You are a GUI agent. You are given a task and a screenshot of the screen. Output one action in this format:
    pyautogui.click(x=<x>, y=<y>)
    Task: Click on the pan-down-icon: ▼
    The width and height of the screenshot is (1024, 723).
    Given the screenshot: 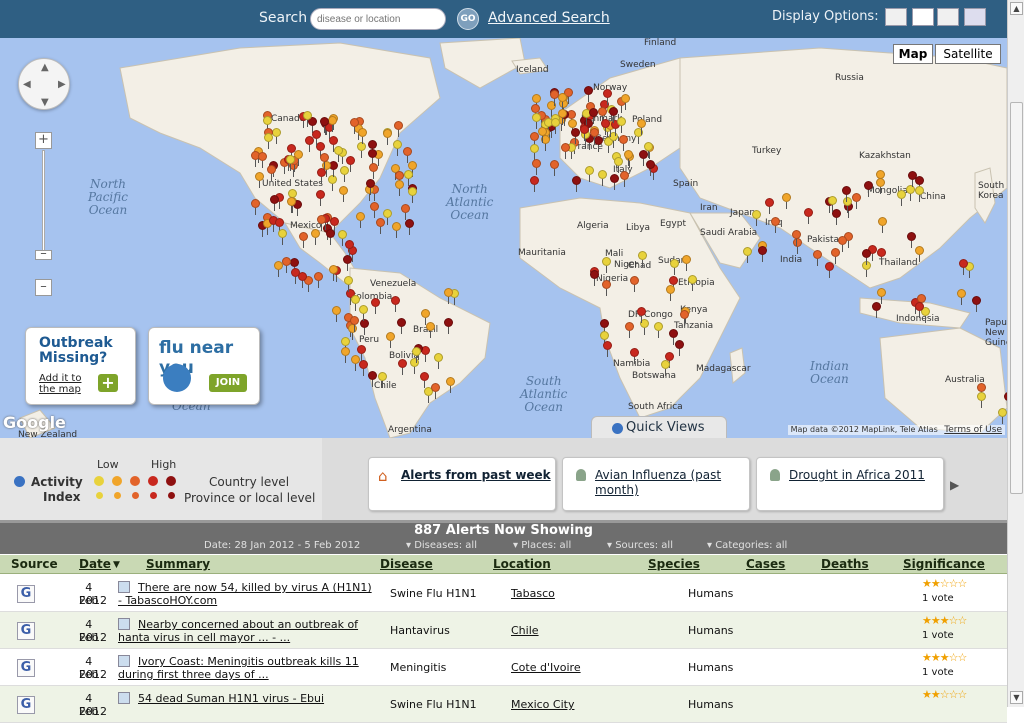 What is the action you would take?
    pyautogui.click(x=45, y=102)
    